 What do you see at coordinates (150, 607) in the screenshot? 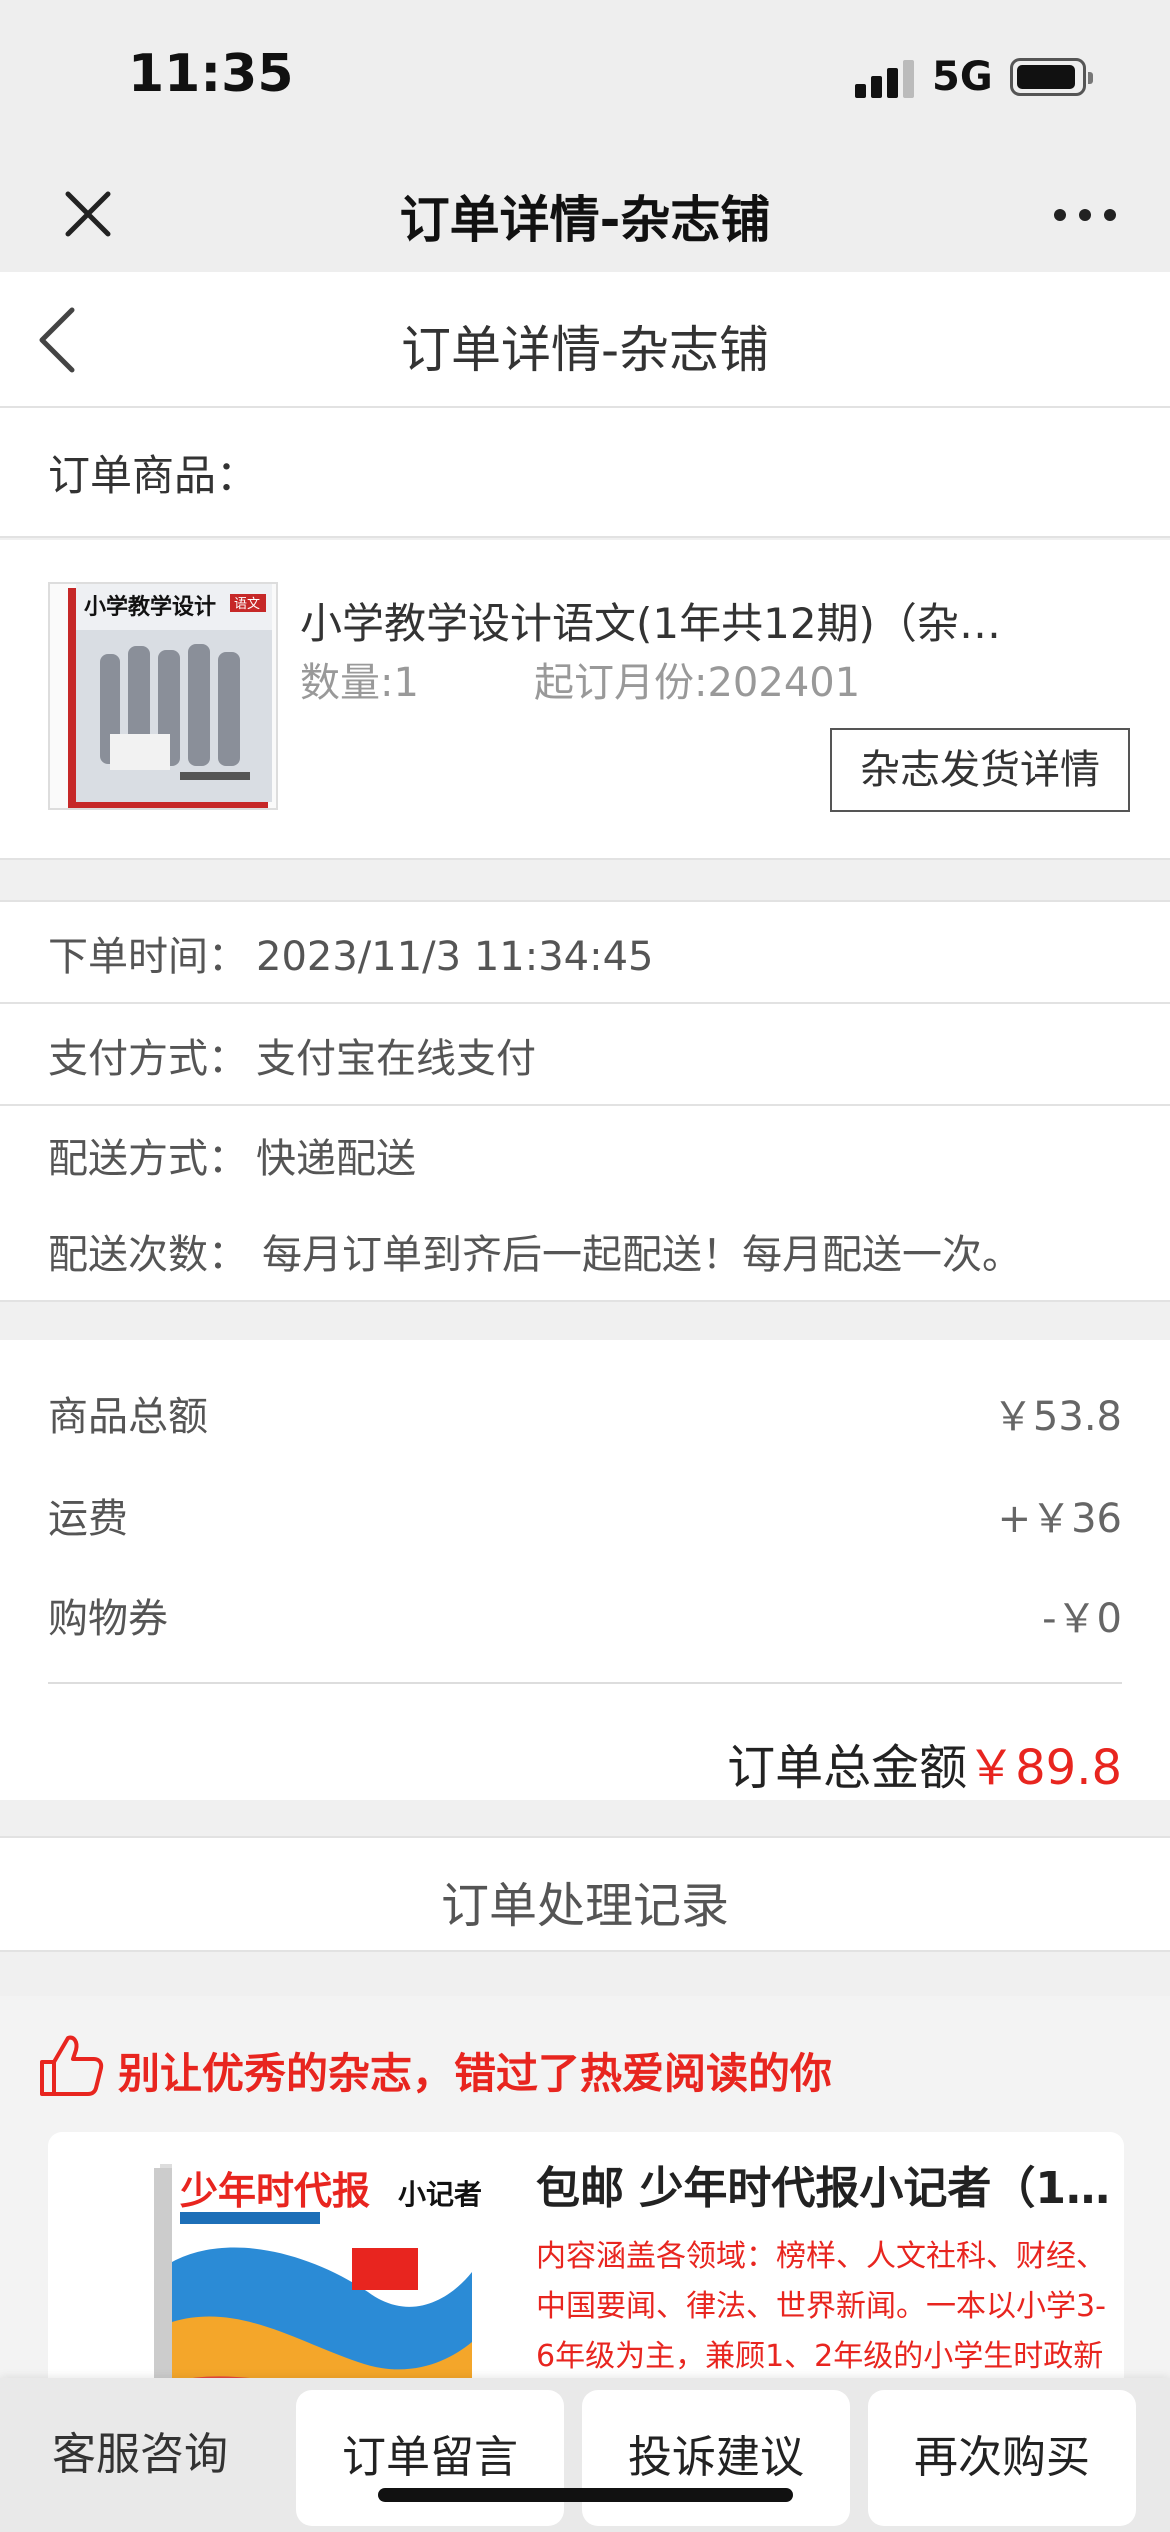
I see `product-cover-title: 小学教学设计` at bounding box center [150, 607].